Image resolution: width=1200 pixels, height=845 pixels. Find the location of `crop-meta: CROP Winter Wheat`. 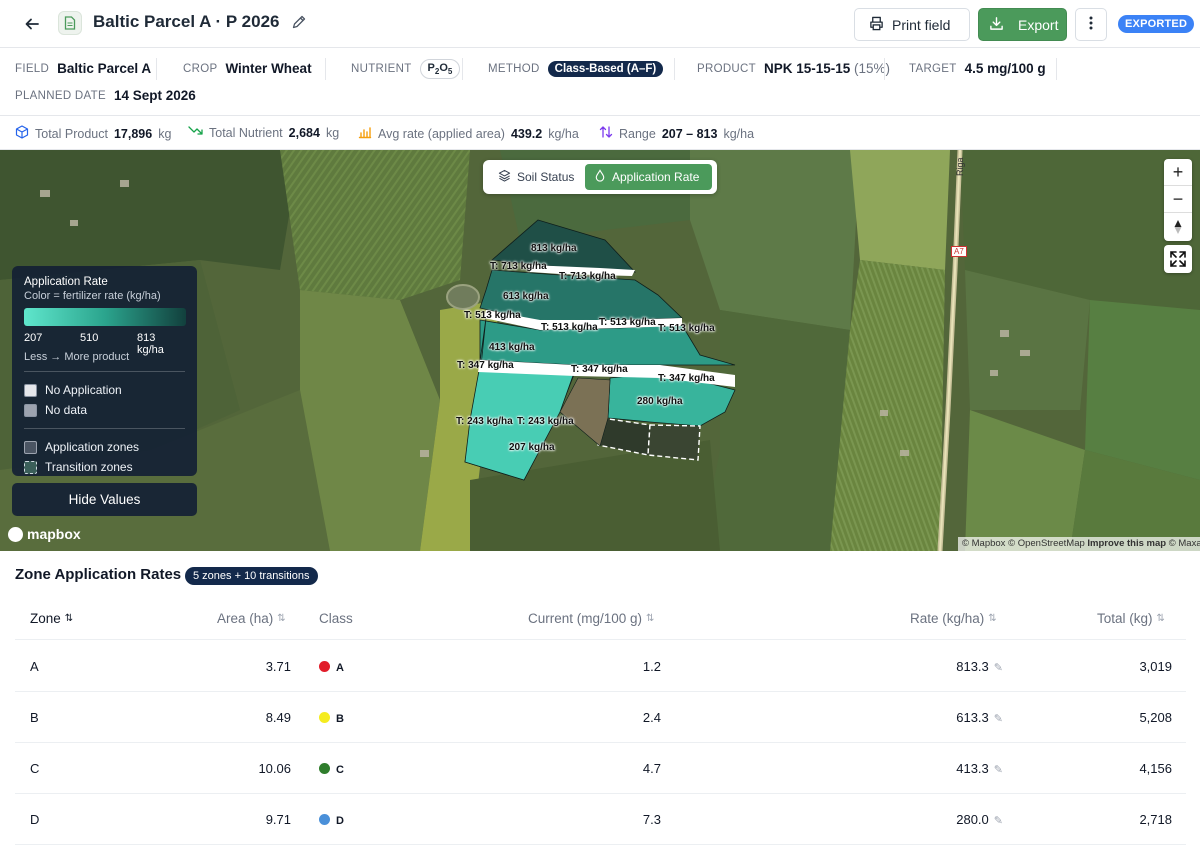

crop-meta: CROP Winter Wheat is located at coordinates (247, 68).